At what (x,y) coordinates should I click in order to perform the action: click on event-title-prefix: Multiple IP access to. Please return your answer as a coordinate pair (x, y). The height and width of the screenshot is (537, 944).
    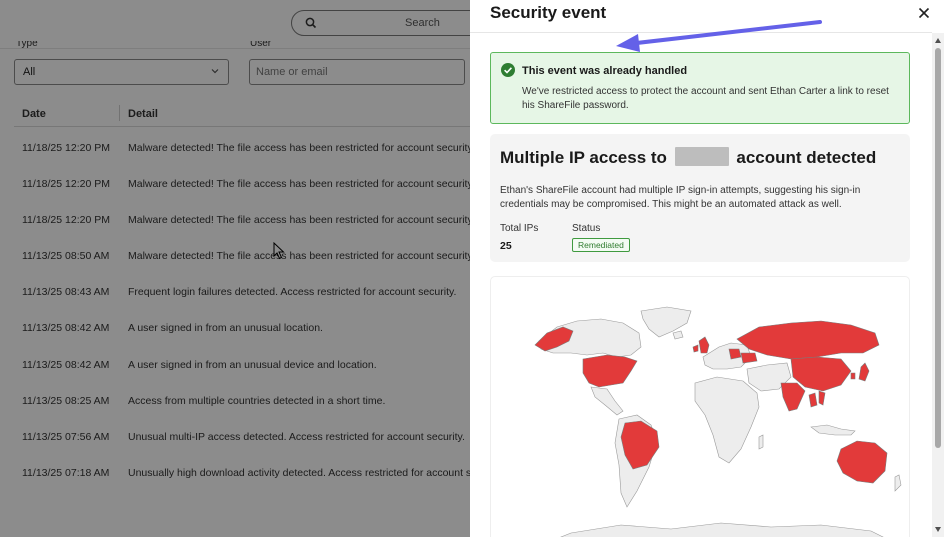
    Looking at the image, I should click on (583, 157).